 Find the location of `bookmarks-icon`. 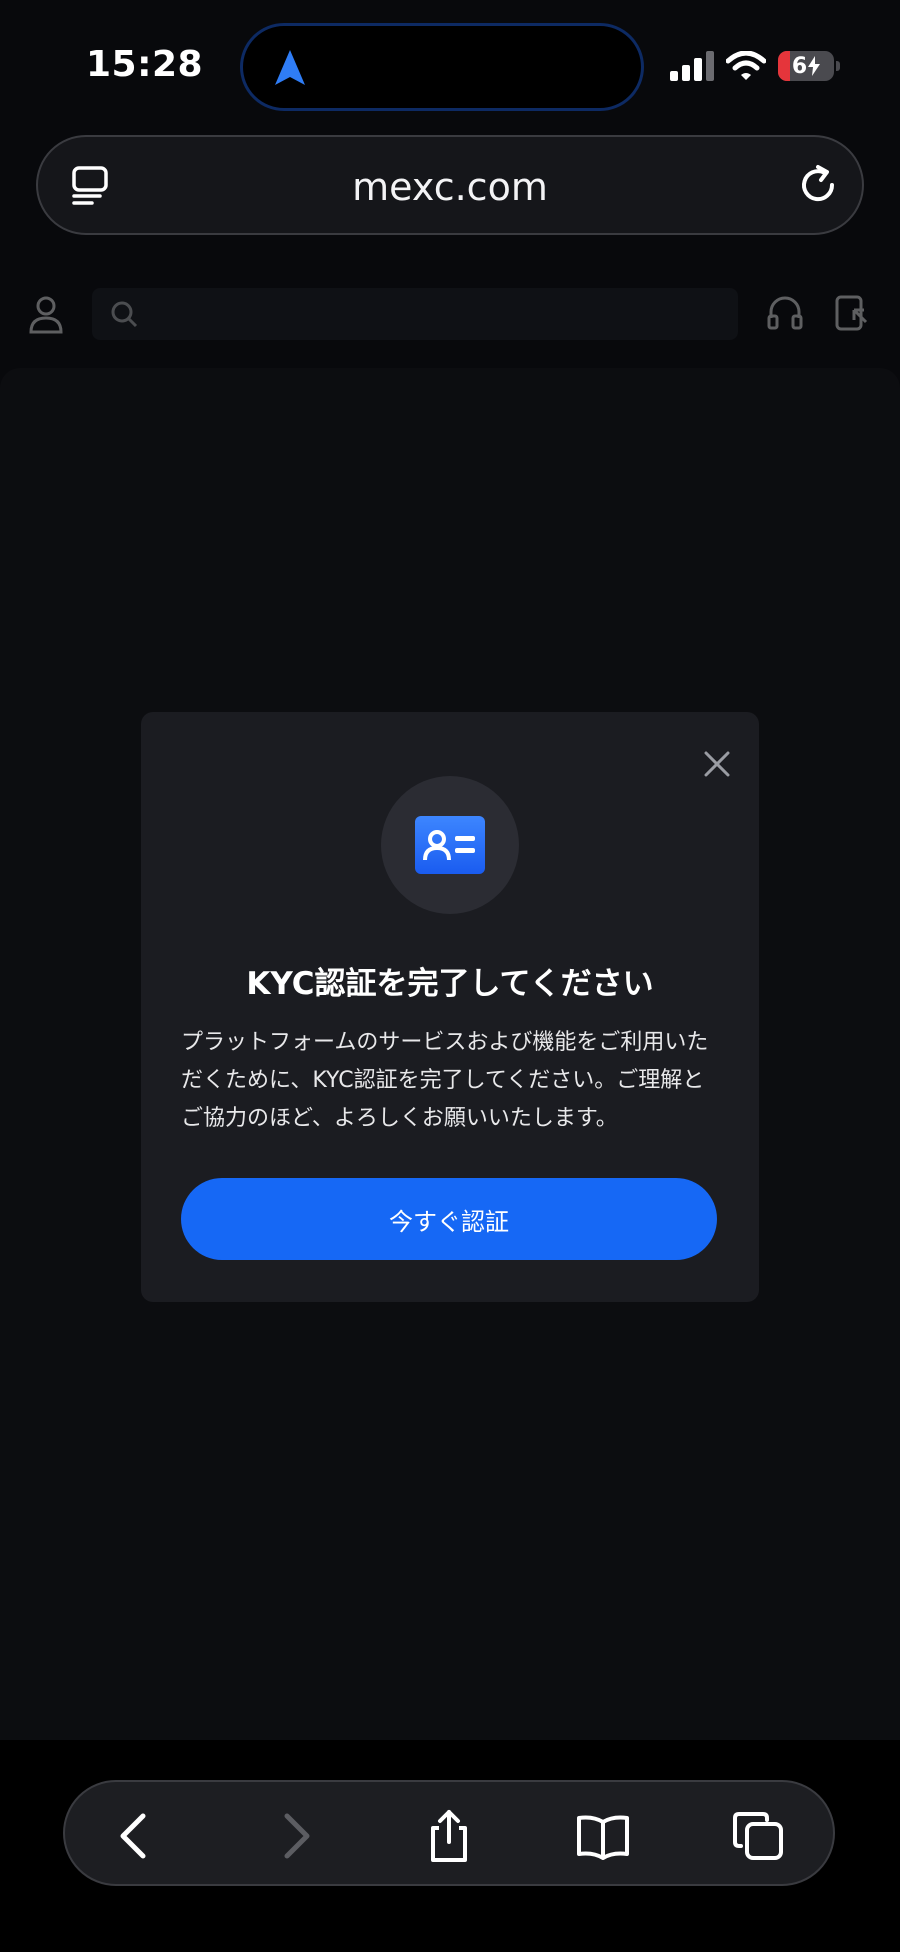

bookmarks-icon is located at coordinates (603, 1836).